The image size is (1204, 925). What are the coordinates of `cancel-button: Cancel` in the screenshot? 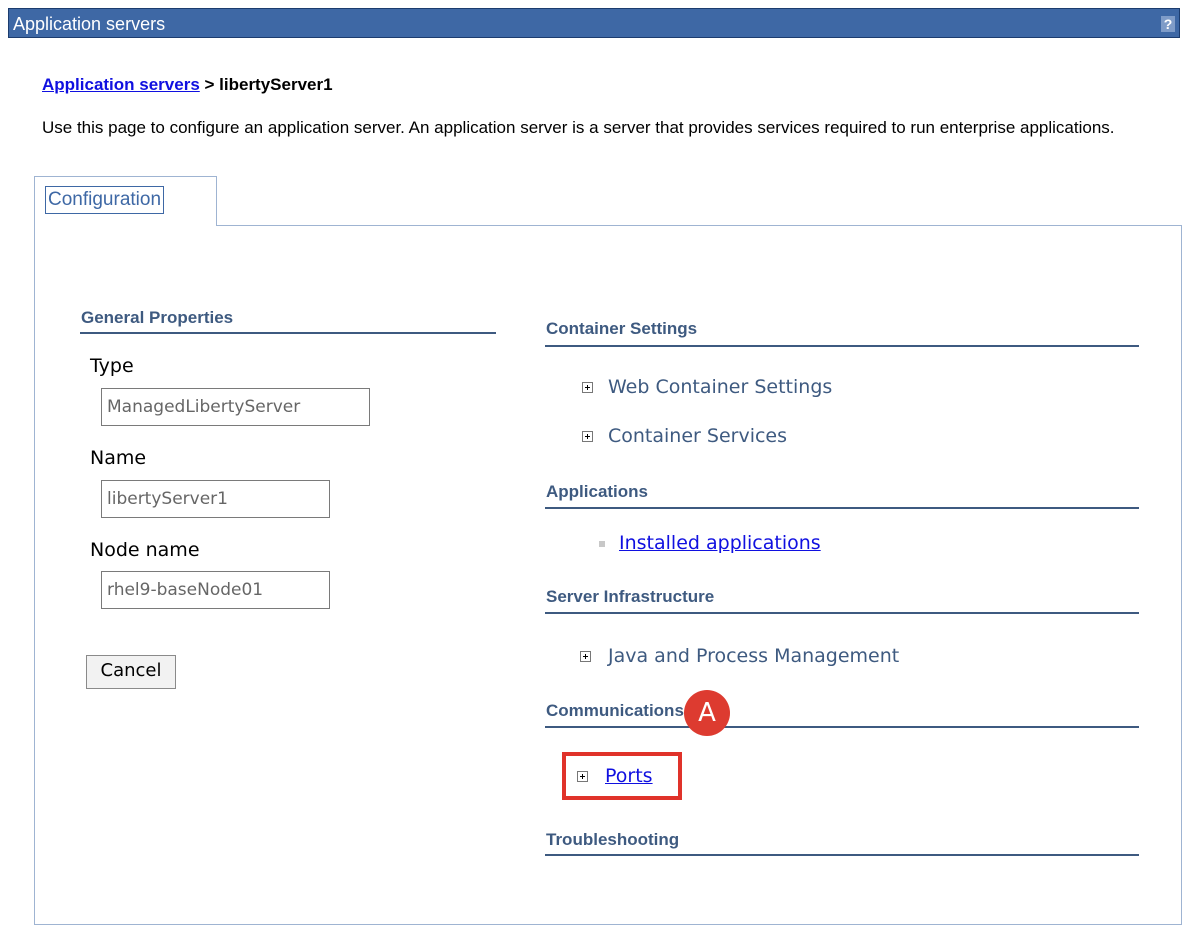 It's located at (131, 672).